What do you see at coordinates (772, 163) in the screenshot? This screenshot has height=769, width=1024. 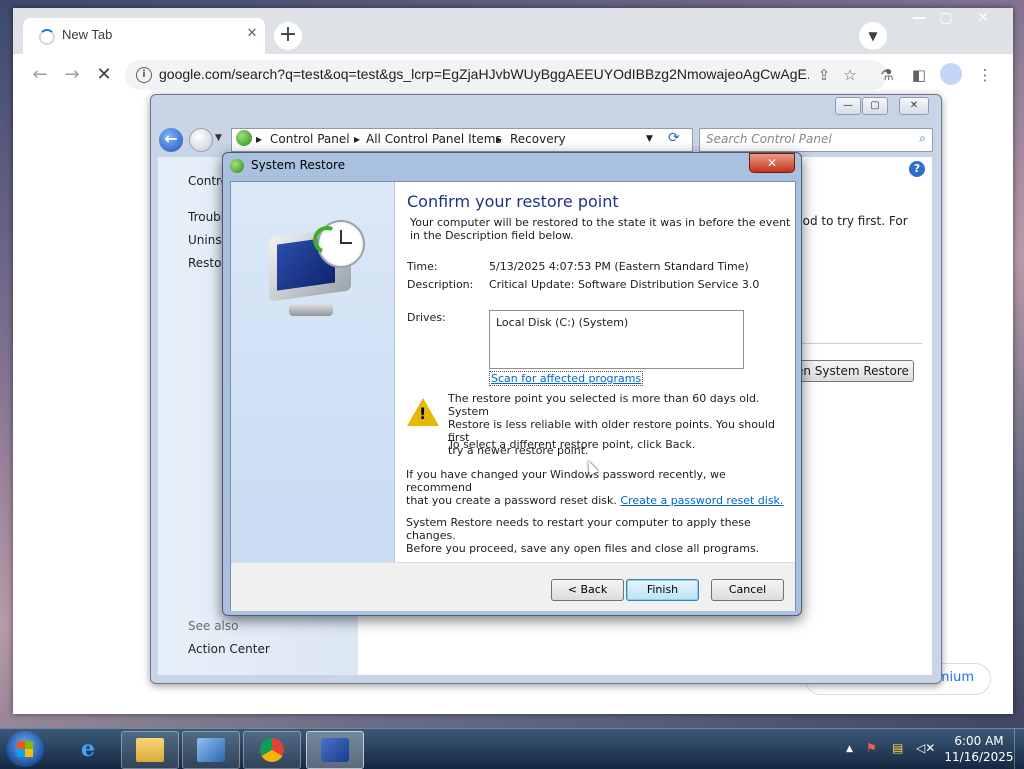 I see `dialog-close-button: ✕` at bounding box center [772, 163].